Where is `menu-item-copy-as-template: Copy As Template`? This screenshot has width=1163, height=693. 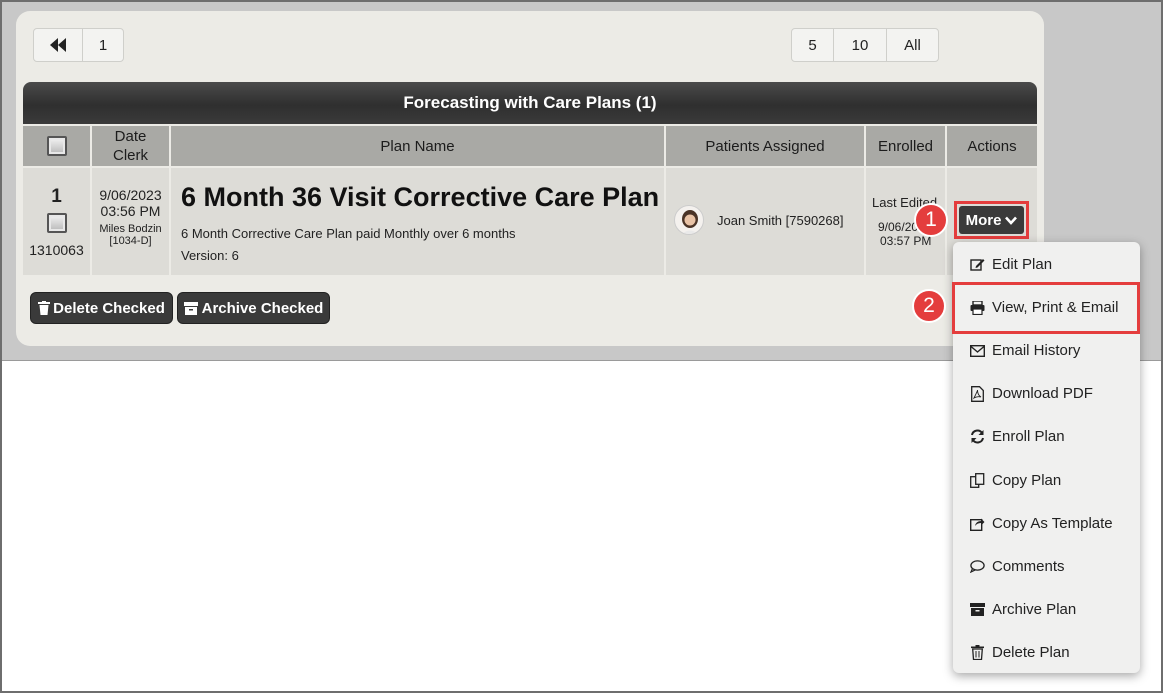
menu-item-copy-as-template: Copy As Template is located at coordinates (1041, 523).